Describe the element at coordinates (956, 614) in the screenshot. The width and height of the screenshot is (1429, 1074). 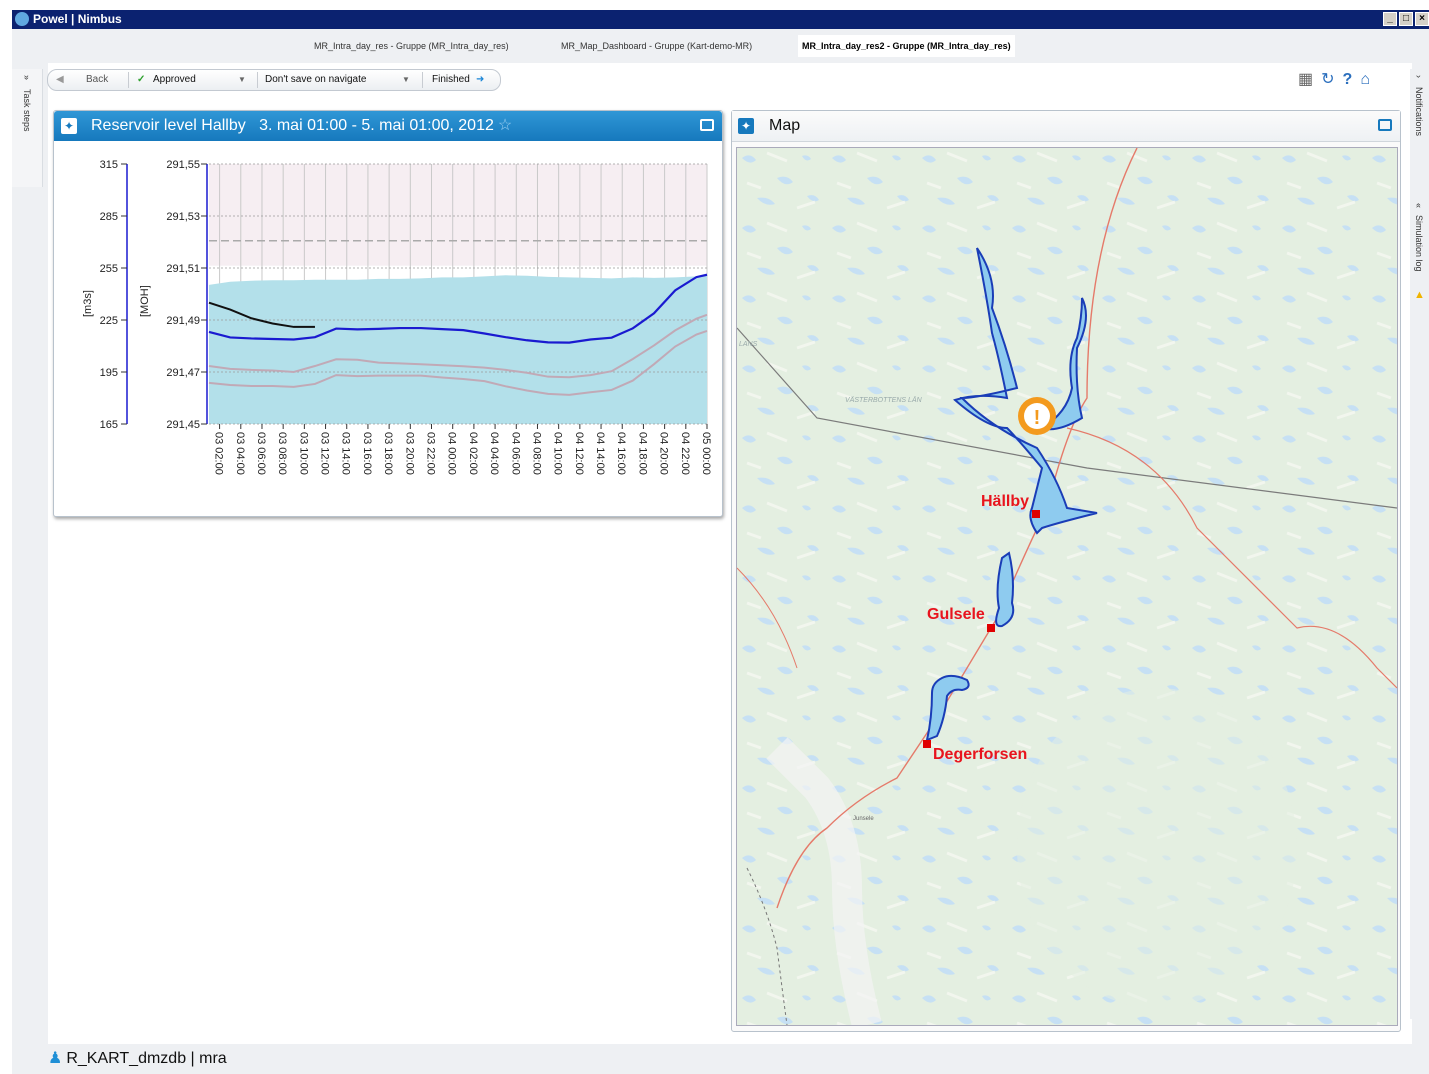
I see `gulsele-label: Gulsele` at that location.